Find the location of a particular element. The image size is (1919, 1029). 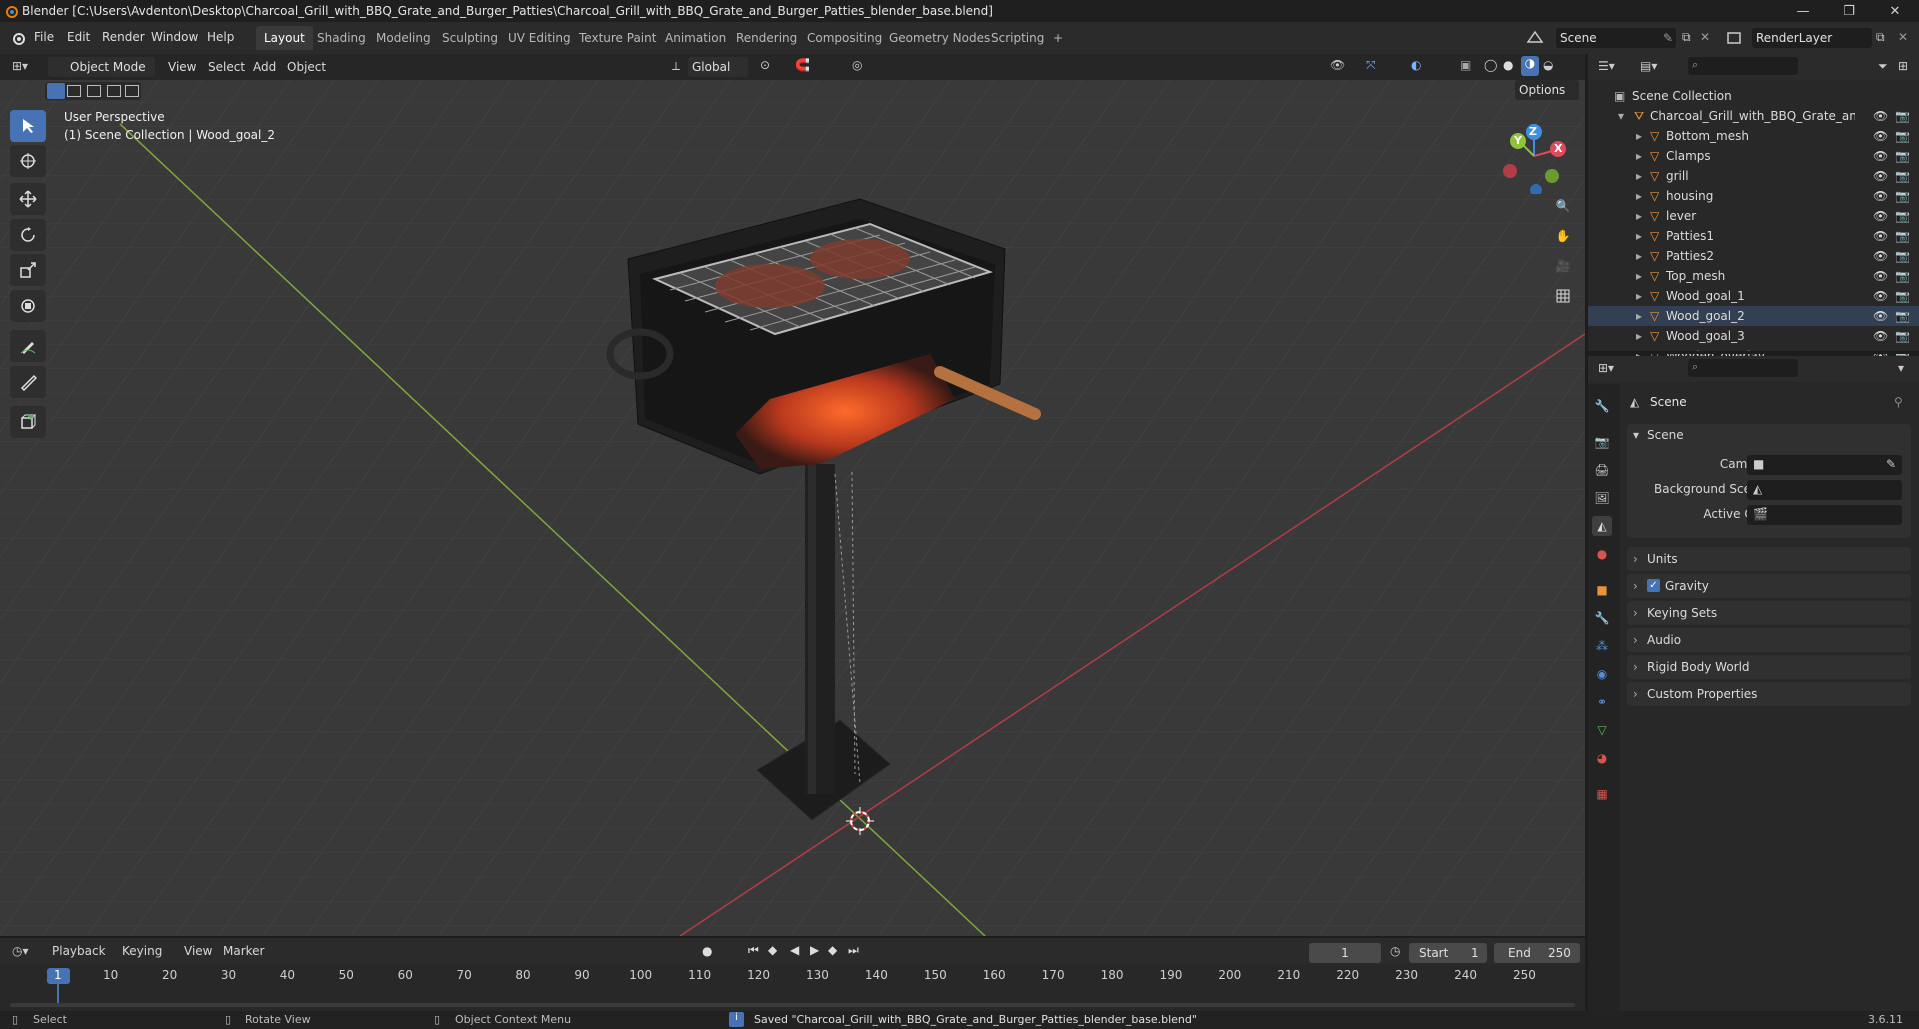

menu-render: Render is located at coordinates (123, 37).